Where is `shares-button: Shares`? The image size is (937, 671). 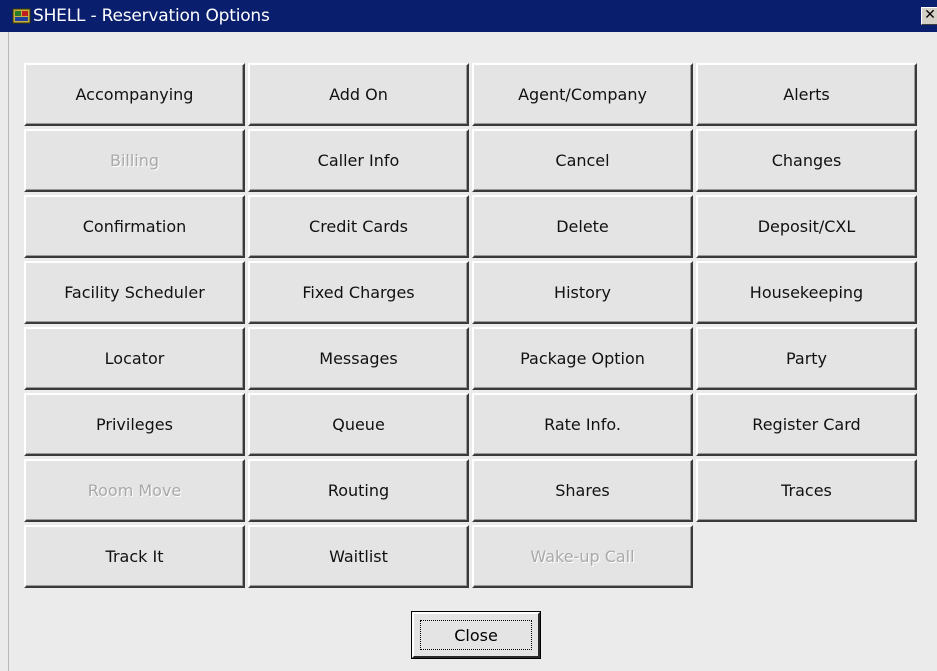
shares-button: Shares is located at coordinates (582, 490).